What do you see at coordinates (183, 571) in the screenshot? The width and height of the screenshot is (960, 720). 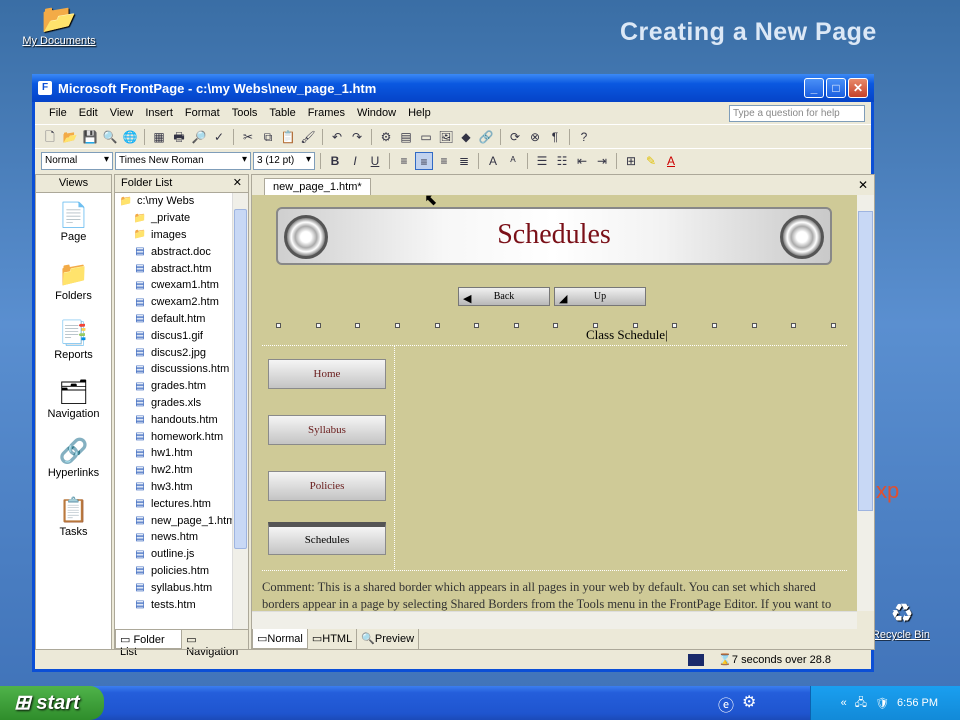 I see `tree-file: ▤ policies.htm` at bounding box center [183, 571].